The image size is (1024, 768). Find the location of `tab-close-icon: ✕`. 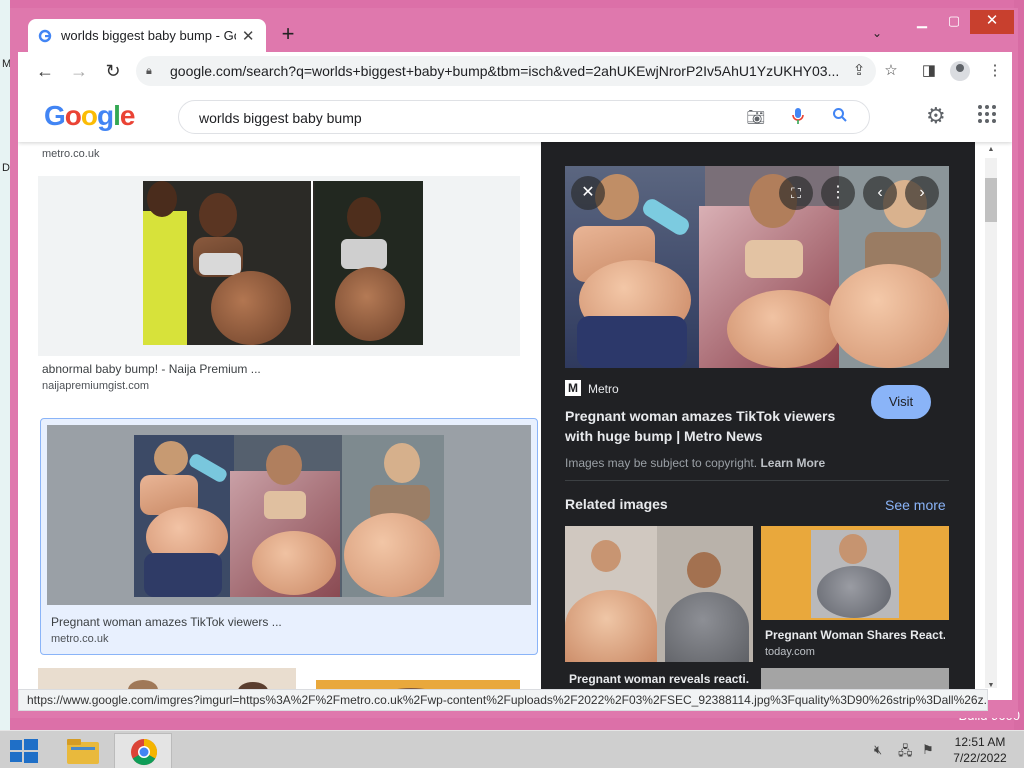

tab-close-icon: ✕ is located at coordinates (248, 36).